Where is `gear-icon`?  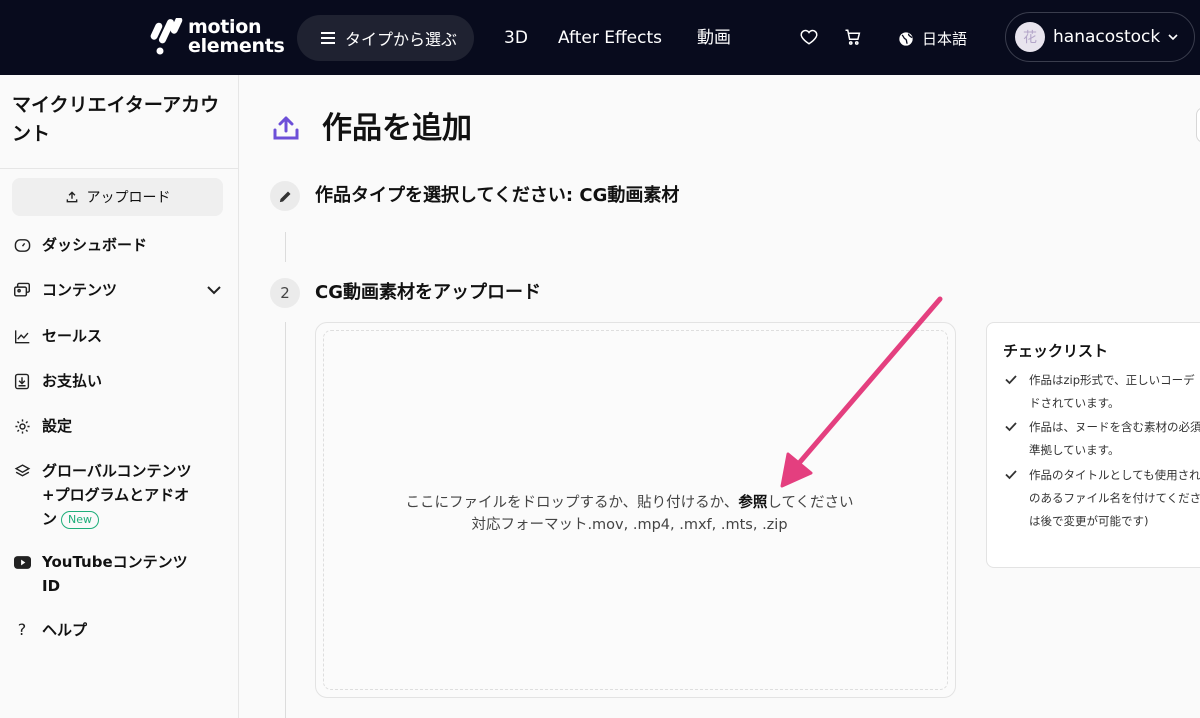
gear-icon is located at coordinates (22, 426).